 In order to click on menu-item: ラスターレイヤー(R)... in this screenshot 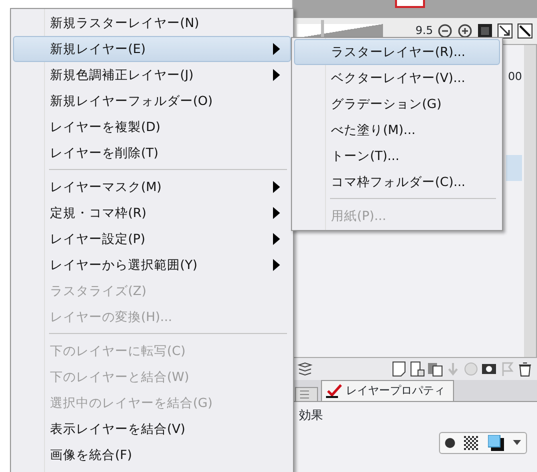, I will do `click(397, 52)`.